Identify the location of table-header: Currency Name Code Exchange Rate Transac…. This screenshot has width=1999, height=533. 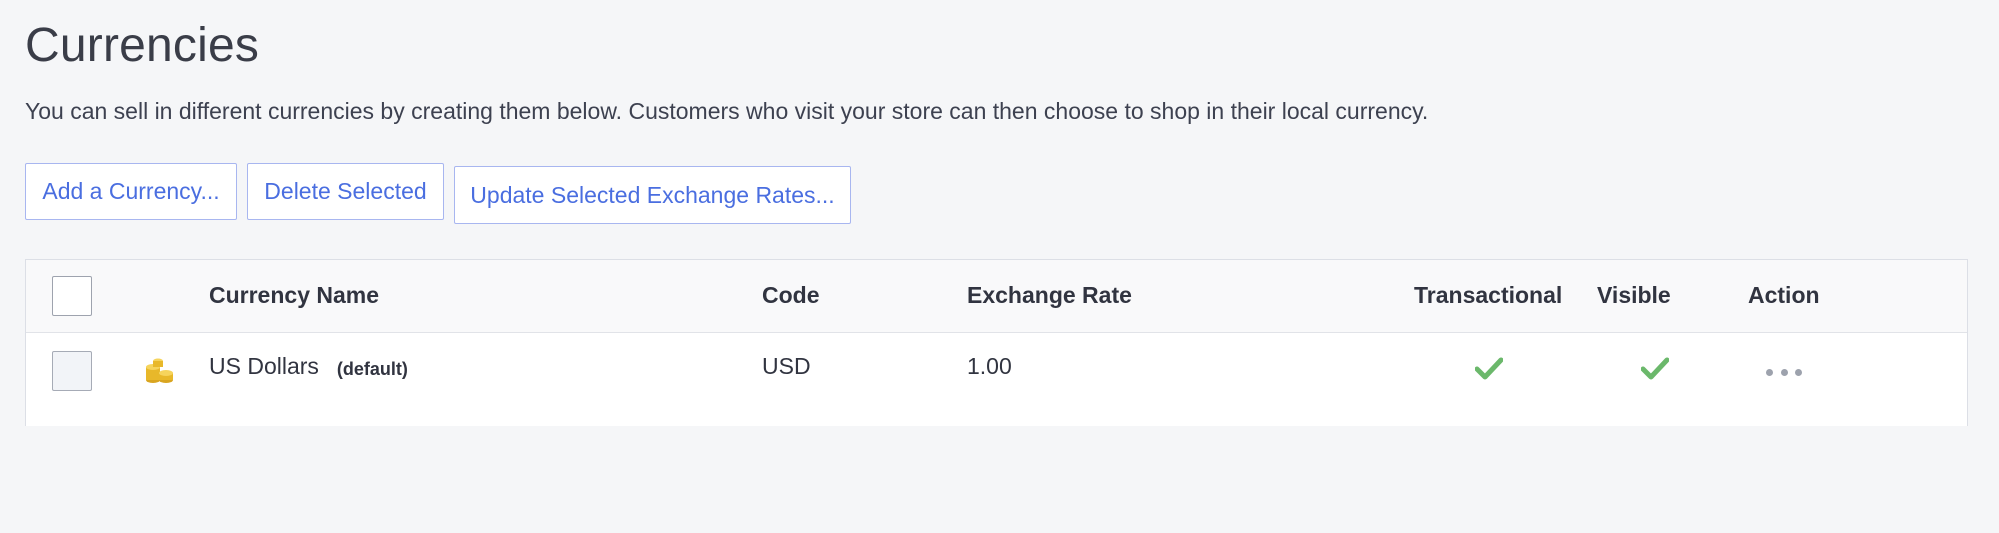
(996, 296).